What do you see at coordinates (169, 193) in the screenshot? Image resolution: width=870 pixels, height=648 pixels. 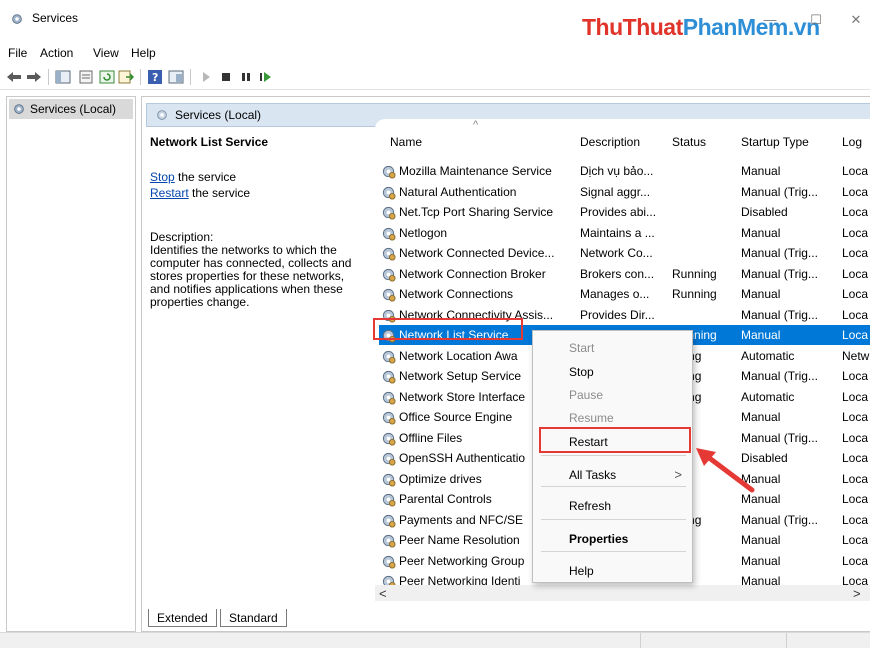 I see `restart-link: Restart` at bounding box center [169, 193].